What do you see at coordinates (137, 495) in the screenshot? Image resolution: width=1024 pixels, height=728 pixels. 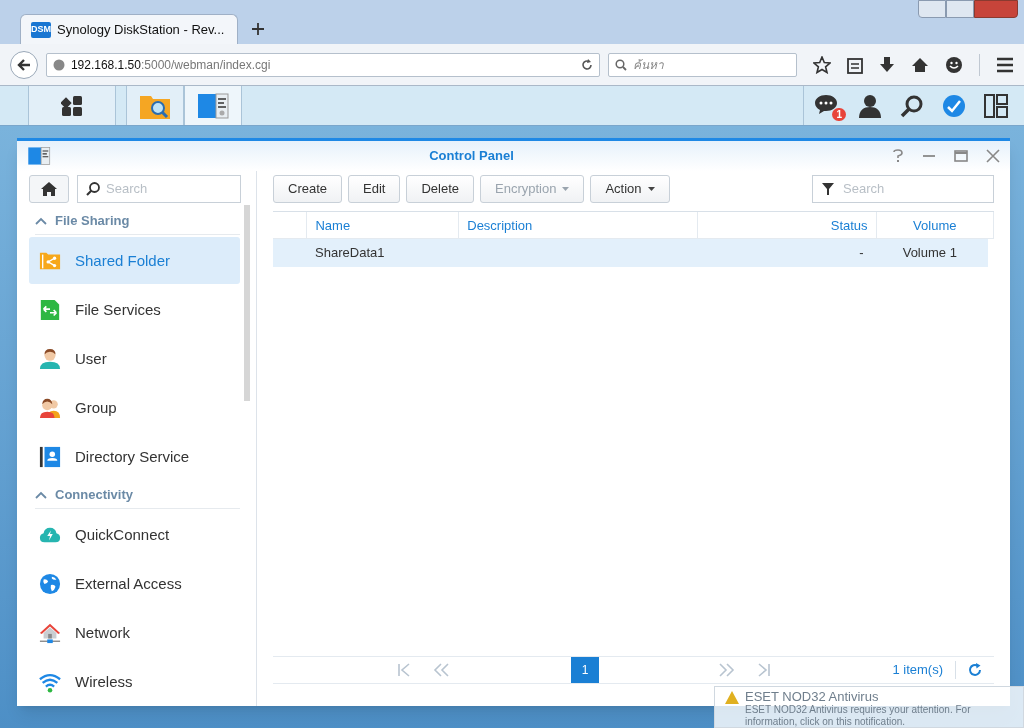 I see `section-header: Connectivity` at bounding box center [137, 495].